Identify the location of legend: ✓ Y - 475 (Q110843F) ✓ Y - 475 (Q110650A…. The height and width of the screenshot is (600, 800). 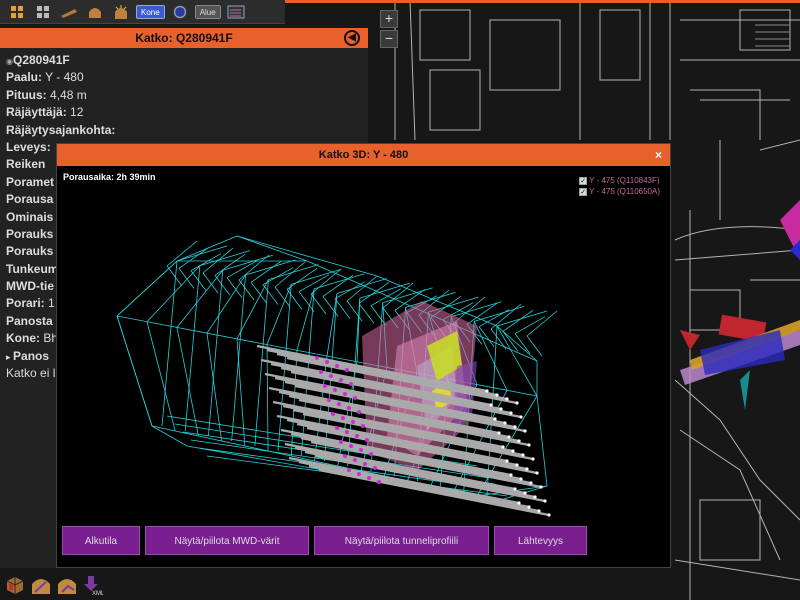
(619, 187).